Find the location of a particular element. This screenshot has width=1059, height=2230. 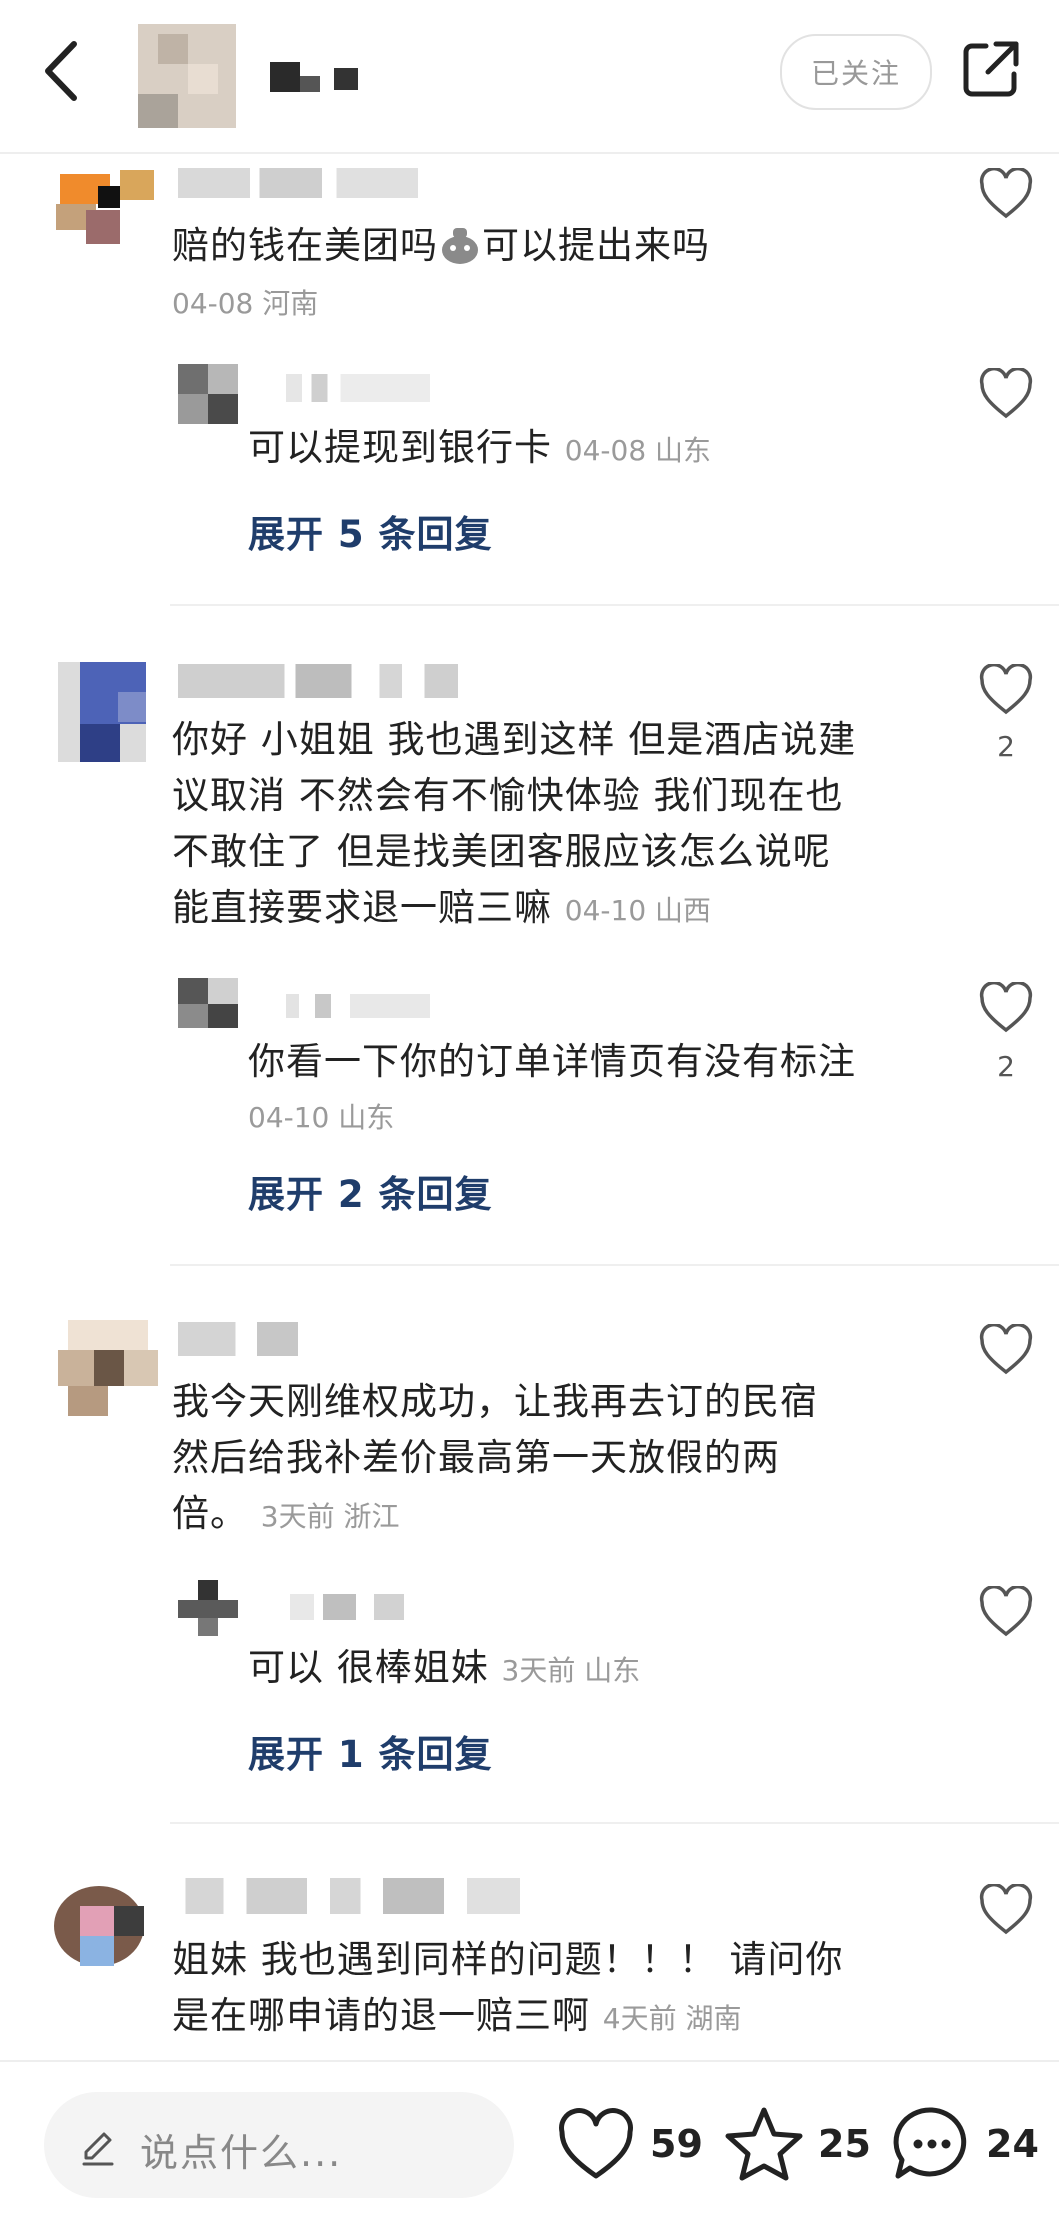

star-icon is located at coordinates (764, 2144).